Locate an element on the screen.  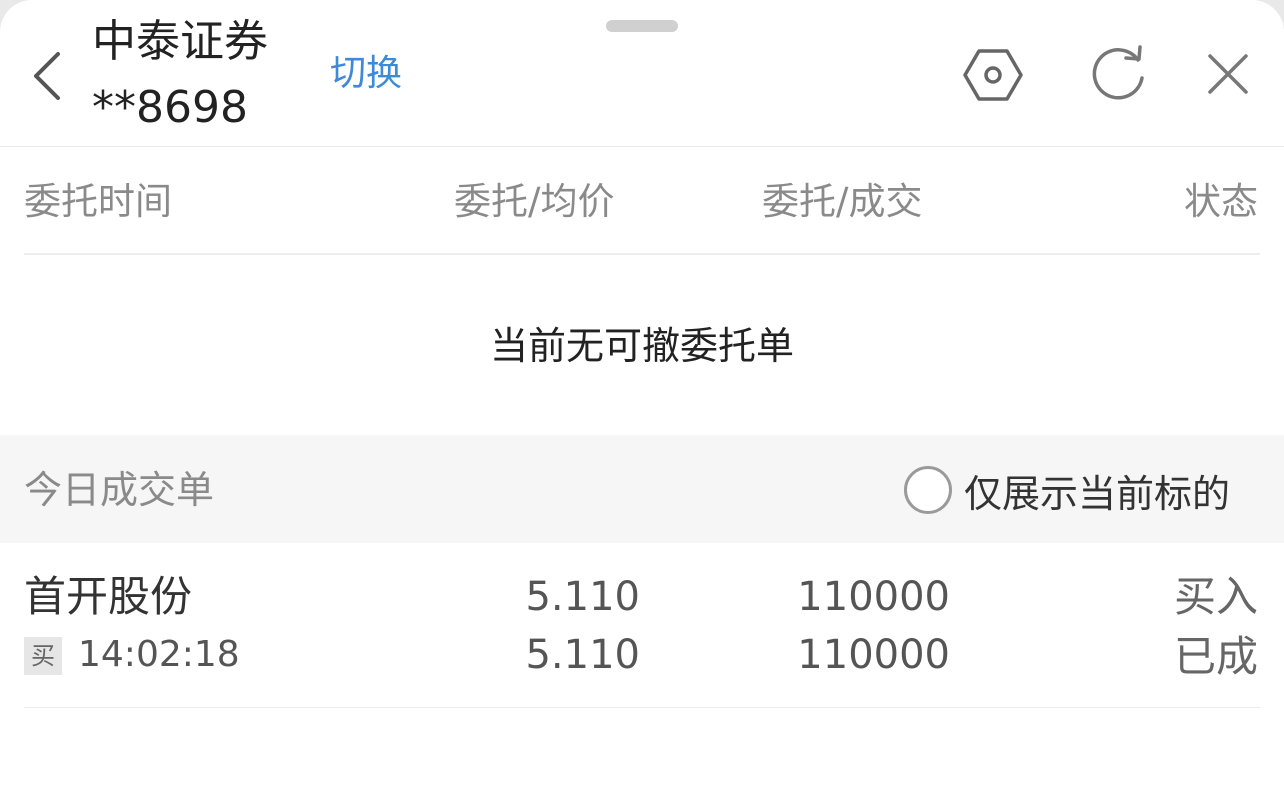
account-number: **8698 is located at coordinates (170, 107).